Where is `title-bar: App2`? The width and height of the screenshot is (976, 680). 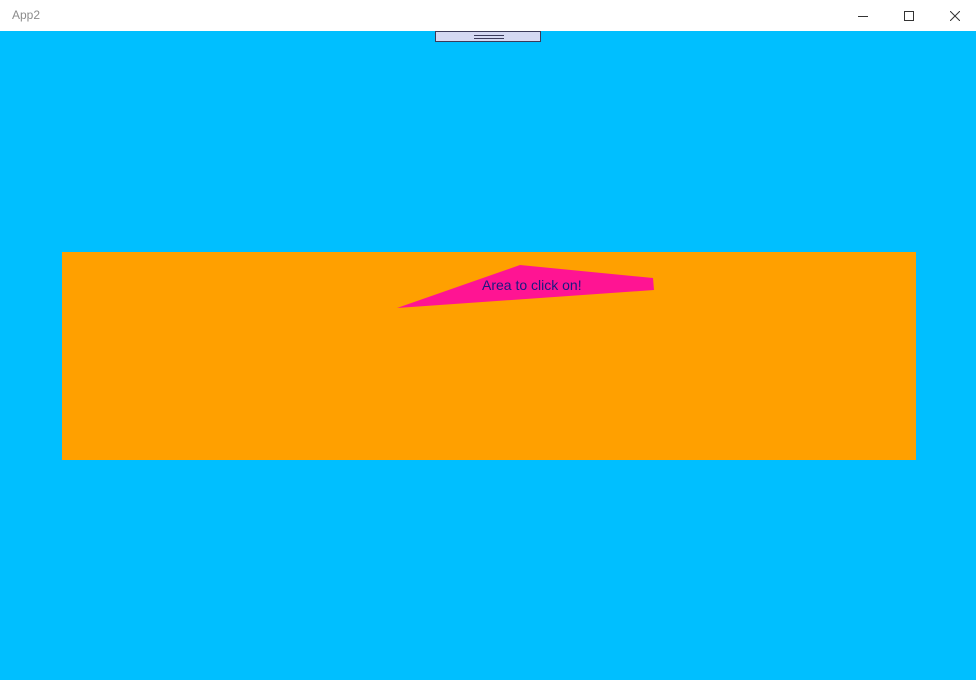
title-bar: App2 is located at coordinates (488, 15).